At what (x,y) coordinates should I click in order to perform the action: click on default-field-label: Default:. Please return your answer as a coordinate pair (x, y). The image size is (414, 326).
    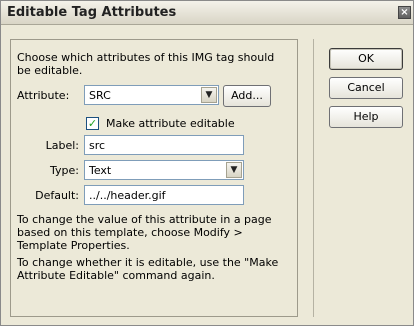
    Looking at the image, I should click on (57, 195).